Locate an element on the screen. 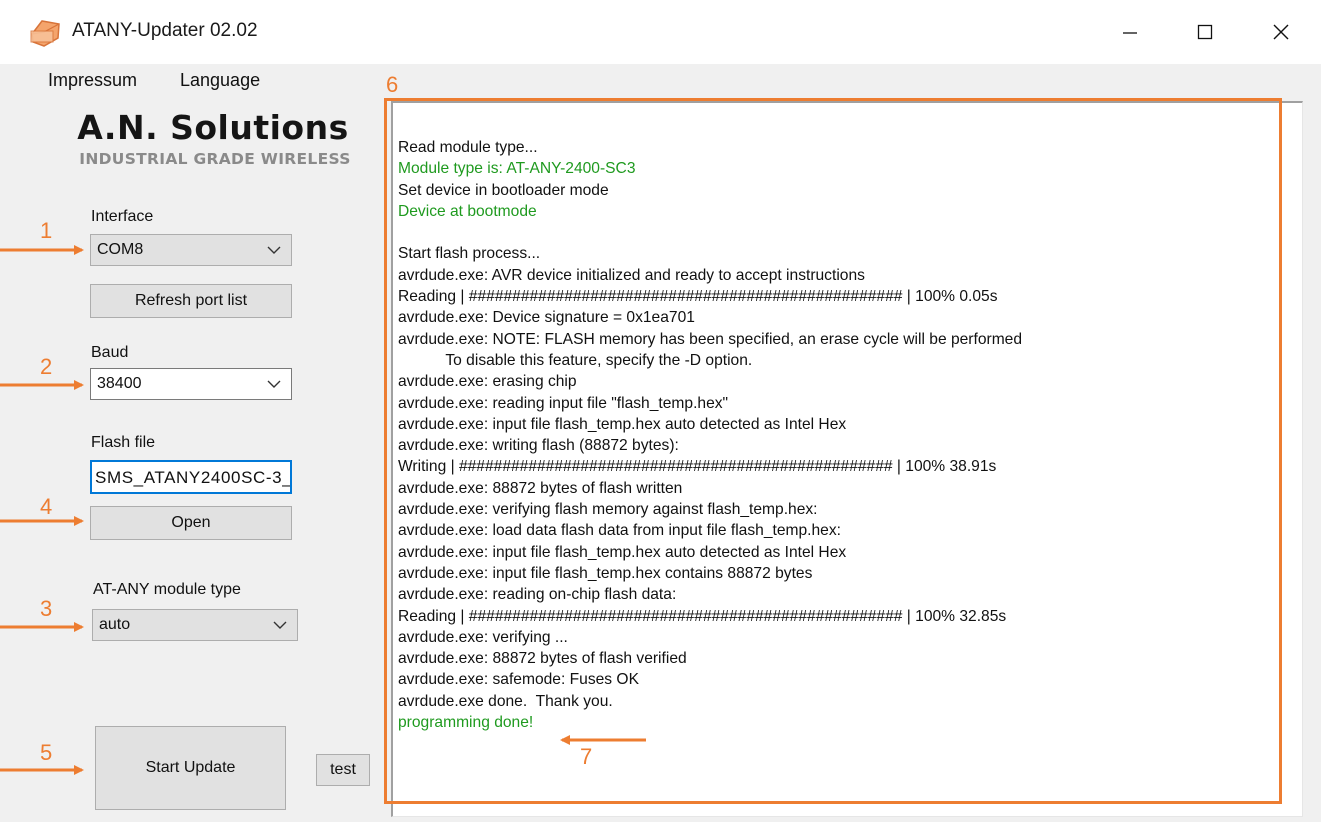 Image resolution: width=1321 pixels, height=822 pixels. close-button is located at coordinates (1281, 32).